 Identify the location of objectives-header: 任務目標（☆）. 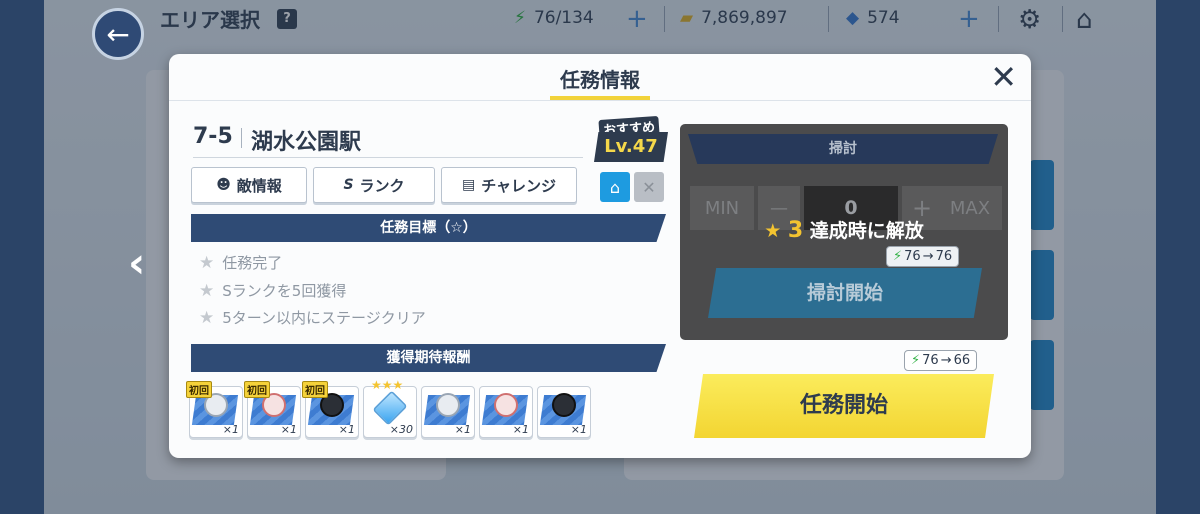
(428, 228).